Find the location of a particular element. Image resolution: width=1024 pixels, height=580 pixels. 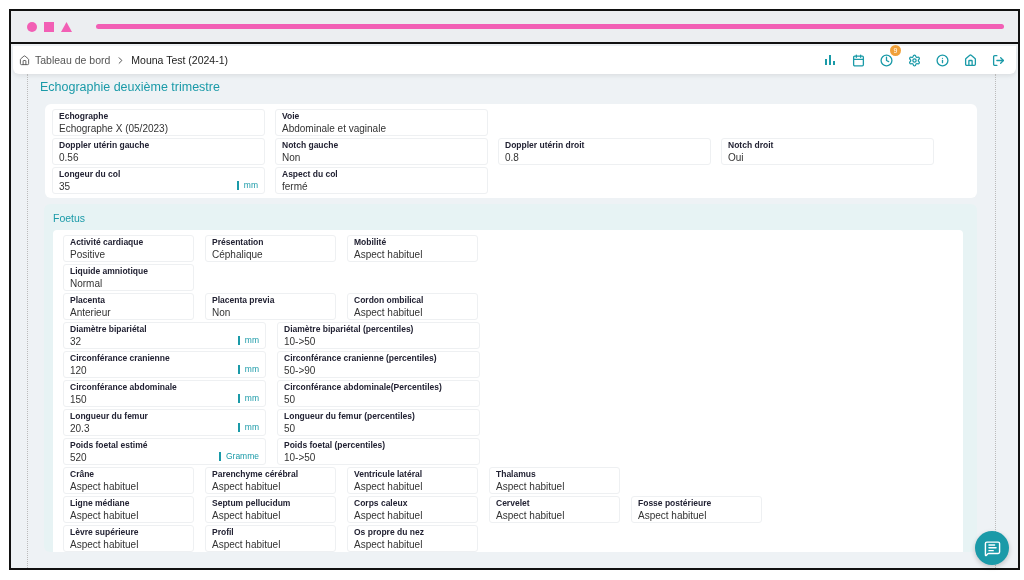

input-field: Fosse postérieure Aspect habituel is located at coordinates (696, 509).